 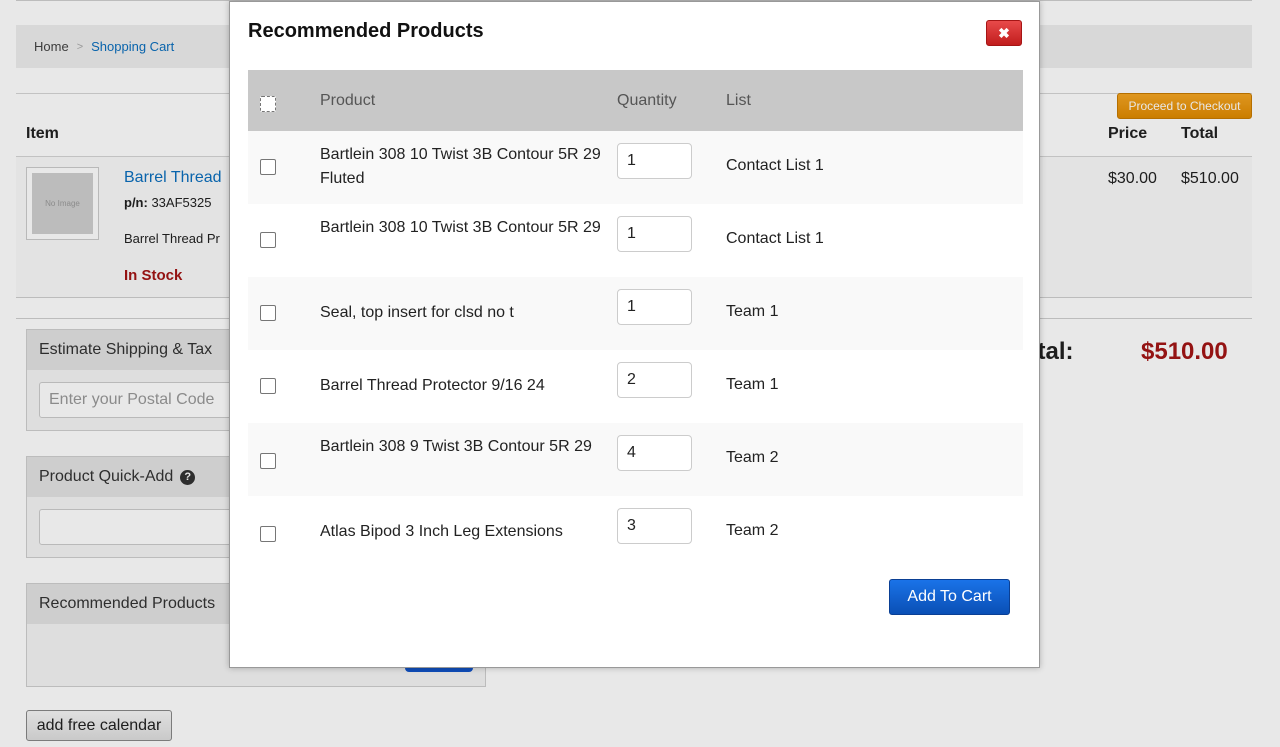 I want to click on modal-title: Recommended Products, so click(x=366, y=31).